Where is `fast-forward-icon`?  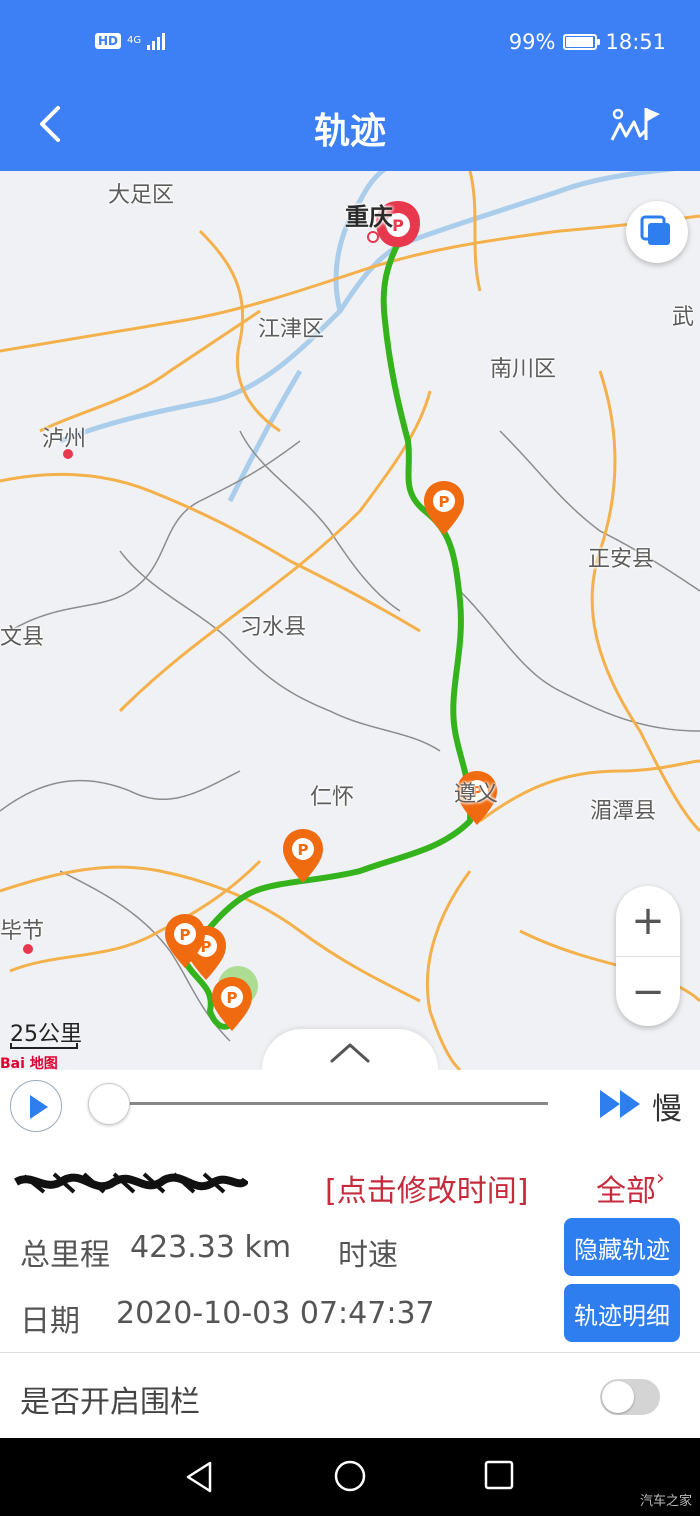 fast-forward-icon is located at coordinates (620, 1104).